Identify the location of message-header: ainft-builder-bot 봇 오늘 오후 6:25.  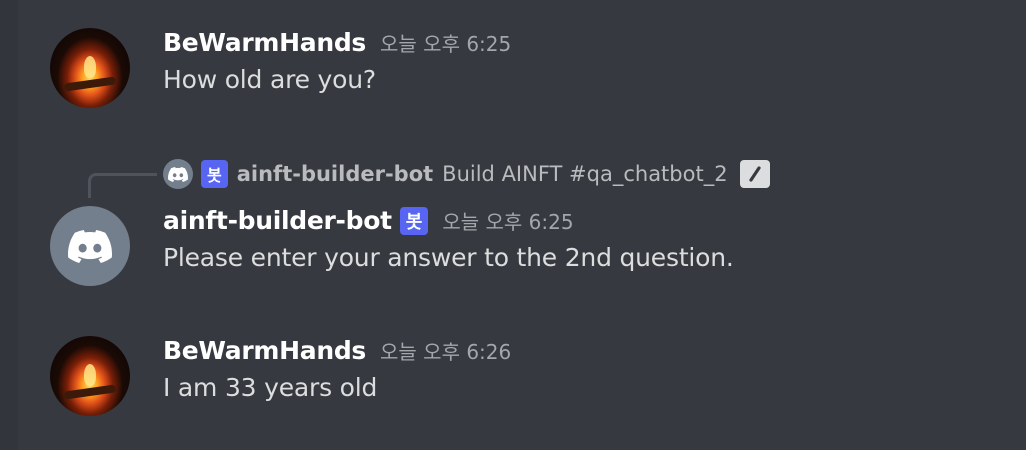
(584, 220).